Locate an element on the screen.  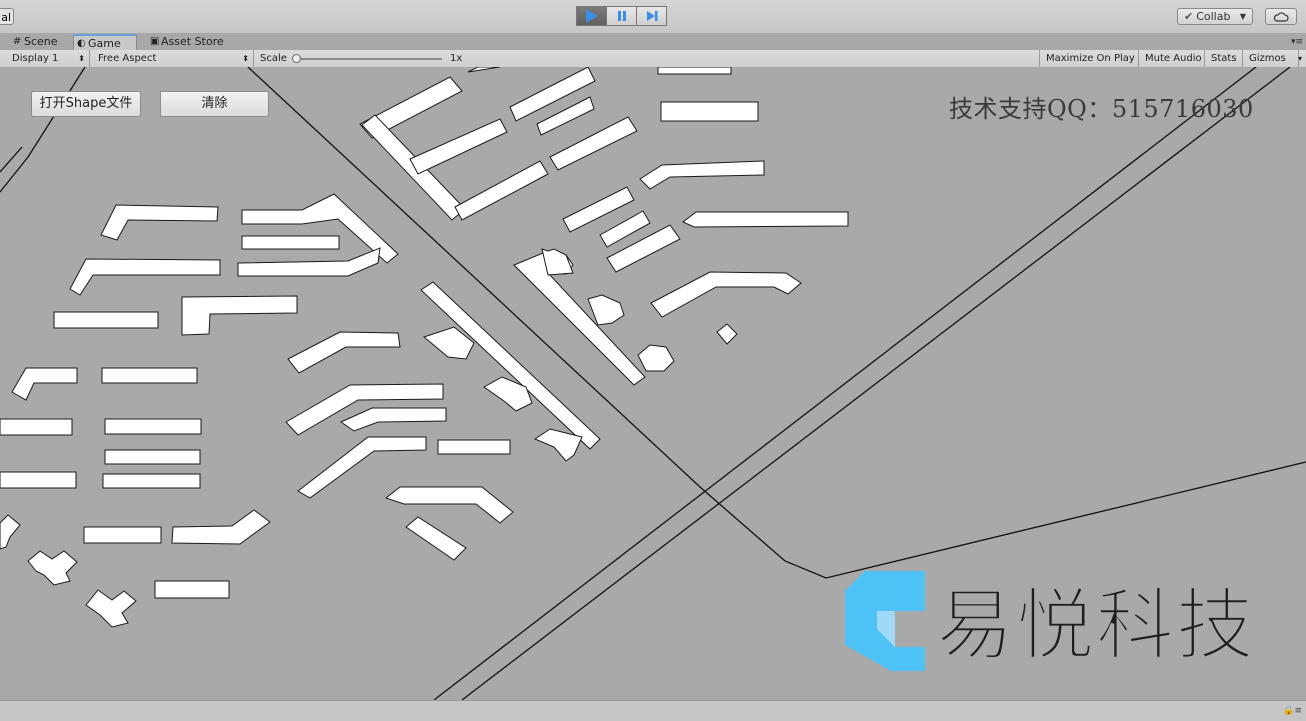
layout-dropdown-stub: al is located at coordinates (7, 16).